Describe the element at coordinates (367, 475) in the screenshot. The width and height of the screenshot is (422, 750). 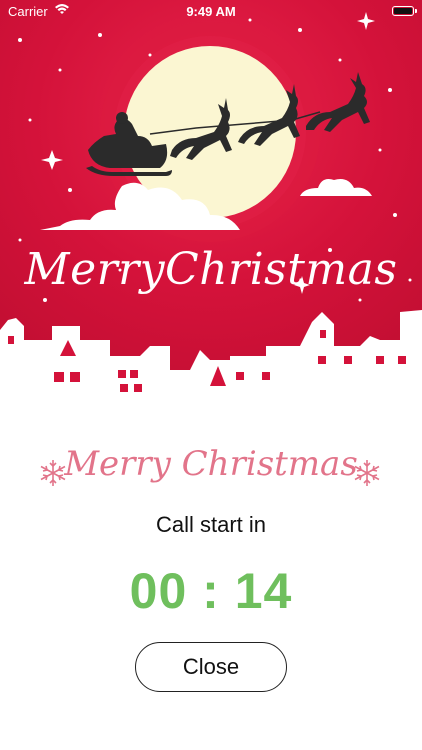
I see `snowflake-icon` at that location.